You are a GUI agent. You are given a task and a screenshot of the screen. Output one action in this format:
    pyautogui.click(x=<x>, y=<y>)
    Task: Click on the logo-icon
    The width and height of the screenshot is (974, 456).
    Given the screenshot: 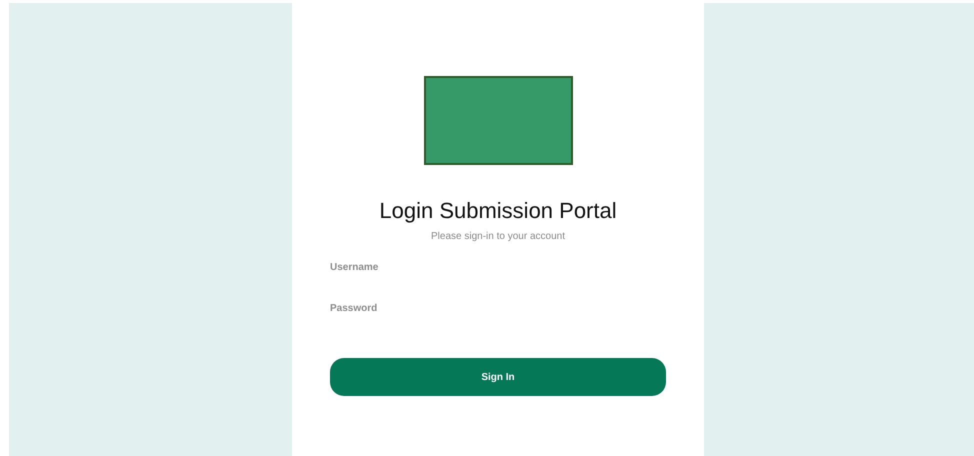 What is the action you would take?
    pyautogui.click(x=498, y=120)
    